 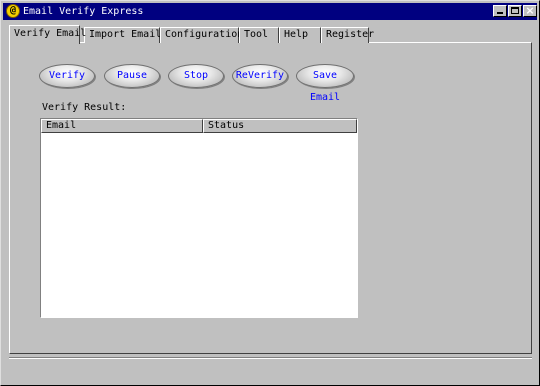 I want to click on tab-register: Register, so click(x=347, y=35).